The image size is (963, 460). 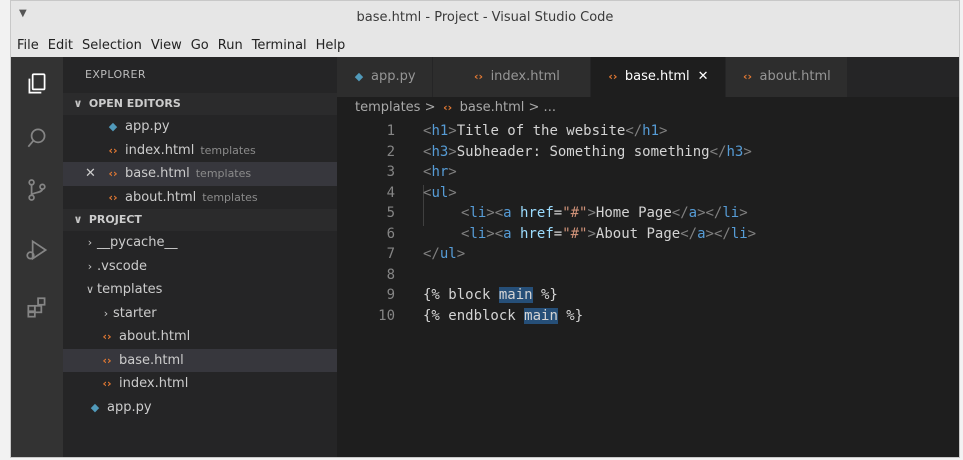 What do you see at coordinates (390, 295) in the screenshot?
I see `line-number: 9` at bounding box center [390, 295].